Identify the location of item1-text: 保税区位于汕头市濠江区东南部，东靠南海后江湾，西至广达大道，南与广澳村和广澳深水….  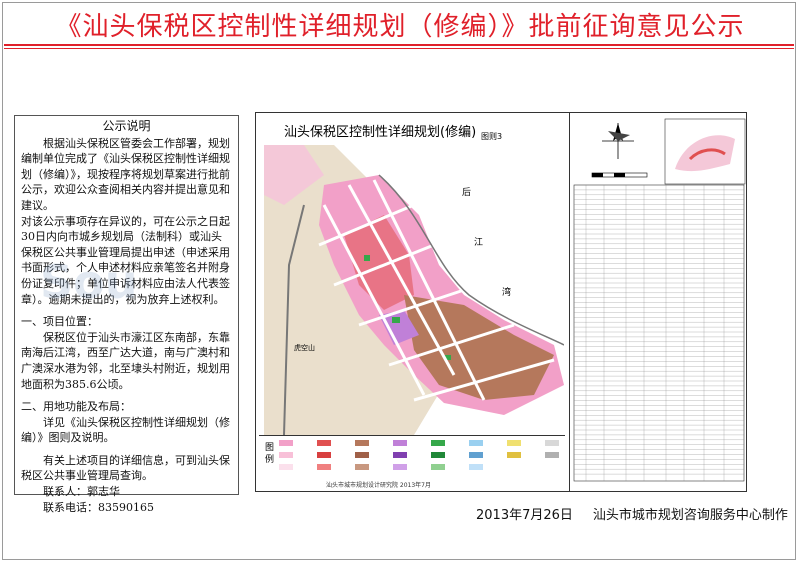
(125, 360).